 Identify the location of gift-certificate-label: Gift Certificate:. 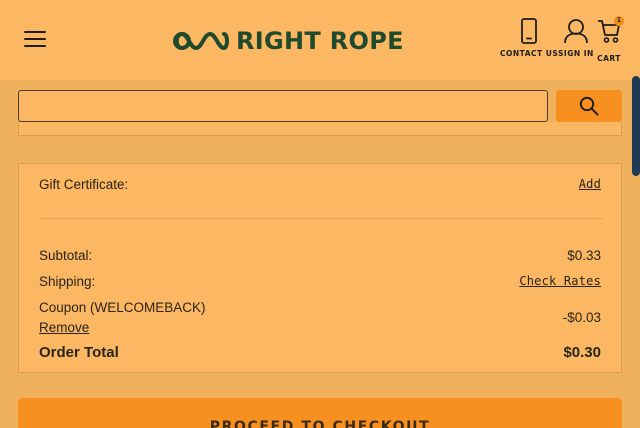
(84, 184).